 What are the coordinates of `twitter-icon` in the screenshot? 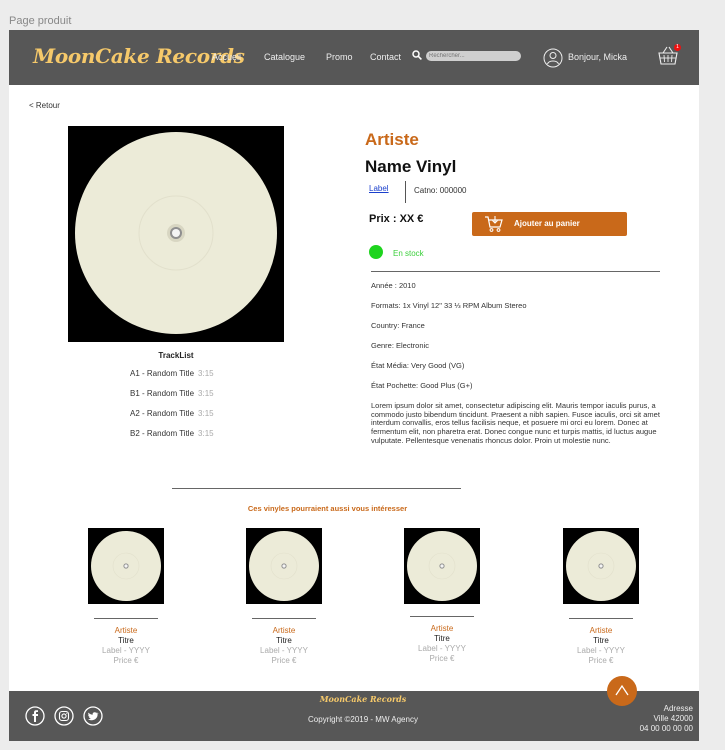 It's located at (93, 716).